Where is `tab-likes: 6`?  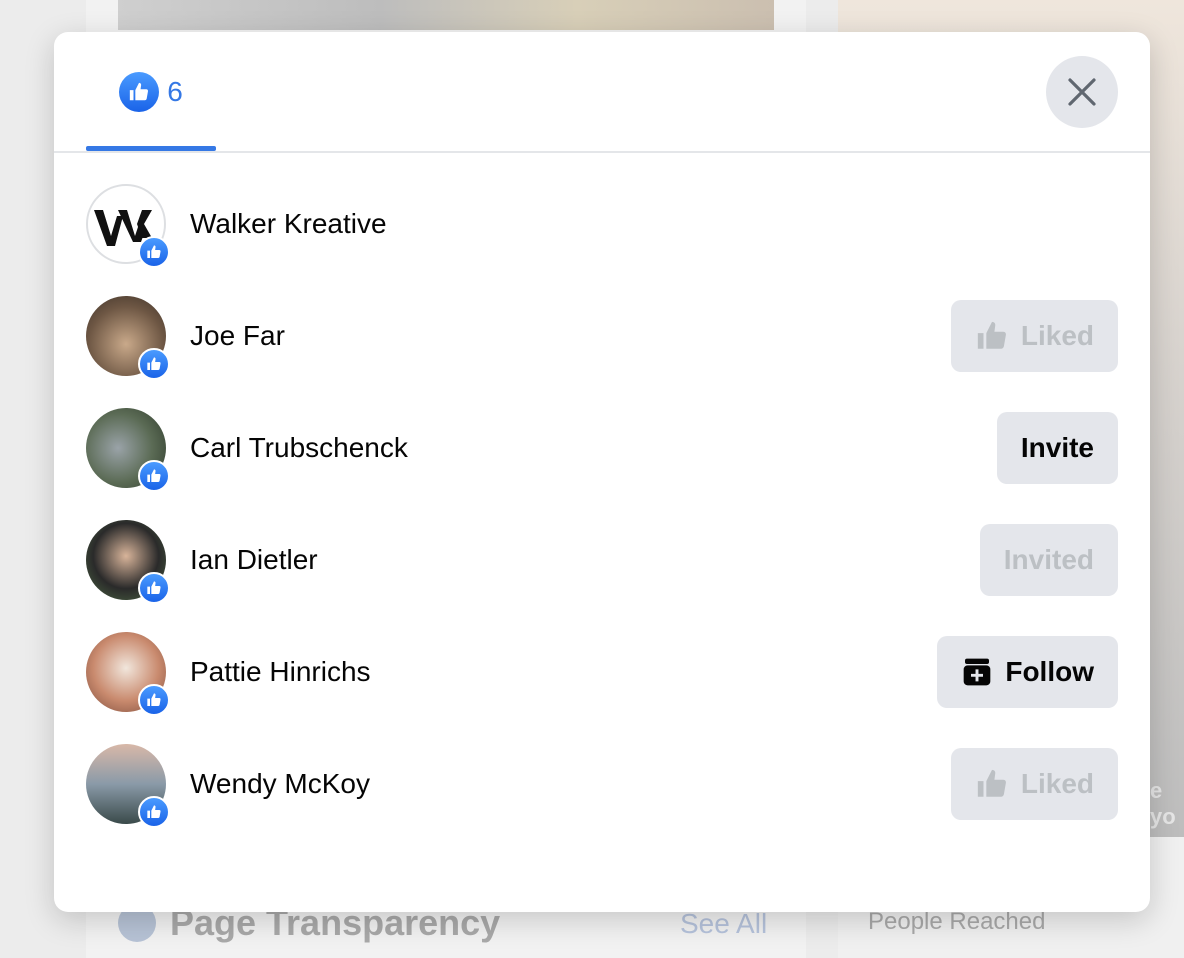 tab-likes: 6 is located at coordinates (151, 91).